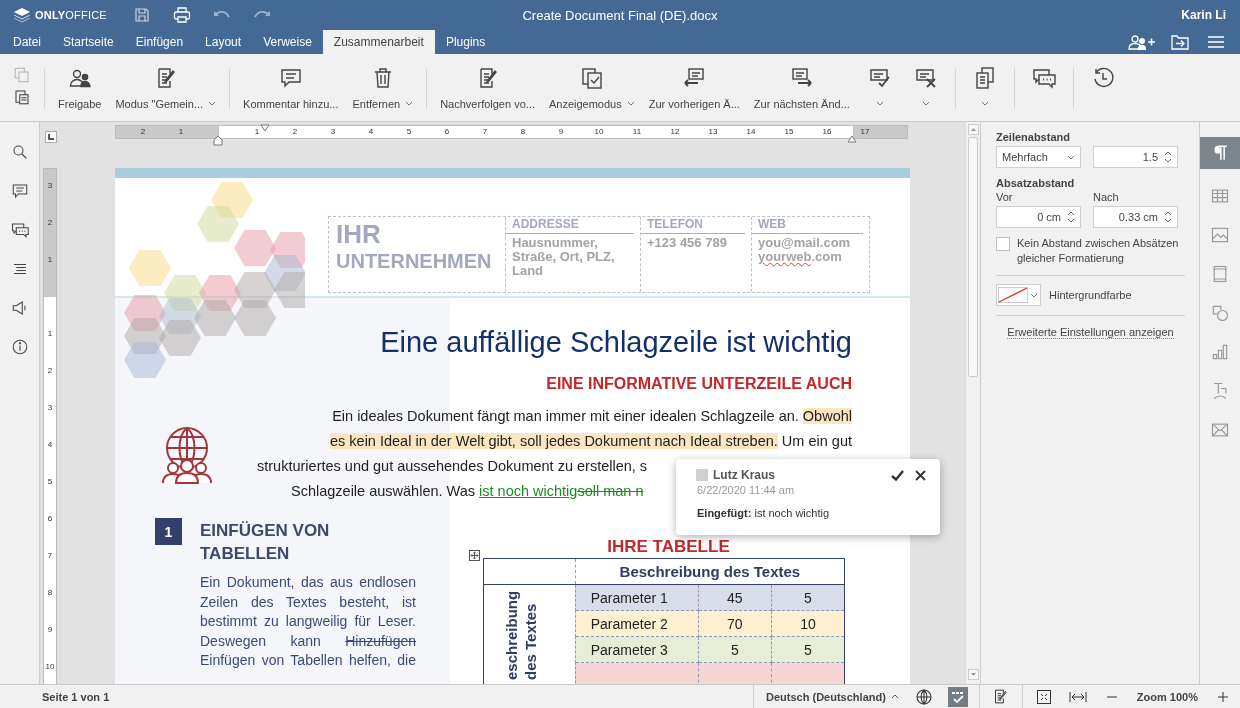 The image size is (1240, 708). Describe the element at coordinates (378, 42) in the screenshot. I see `menu-tab: Zusammenarbeit` at that location.